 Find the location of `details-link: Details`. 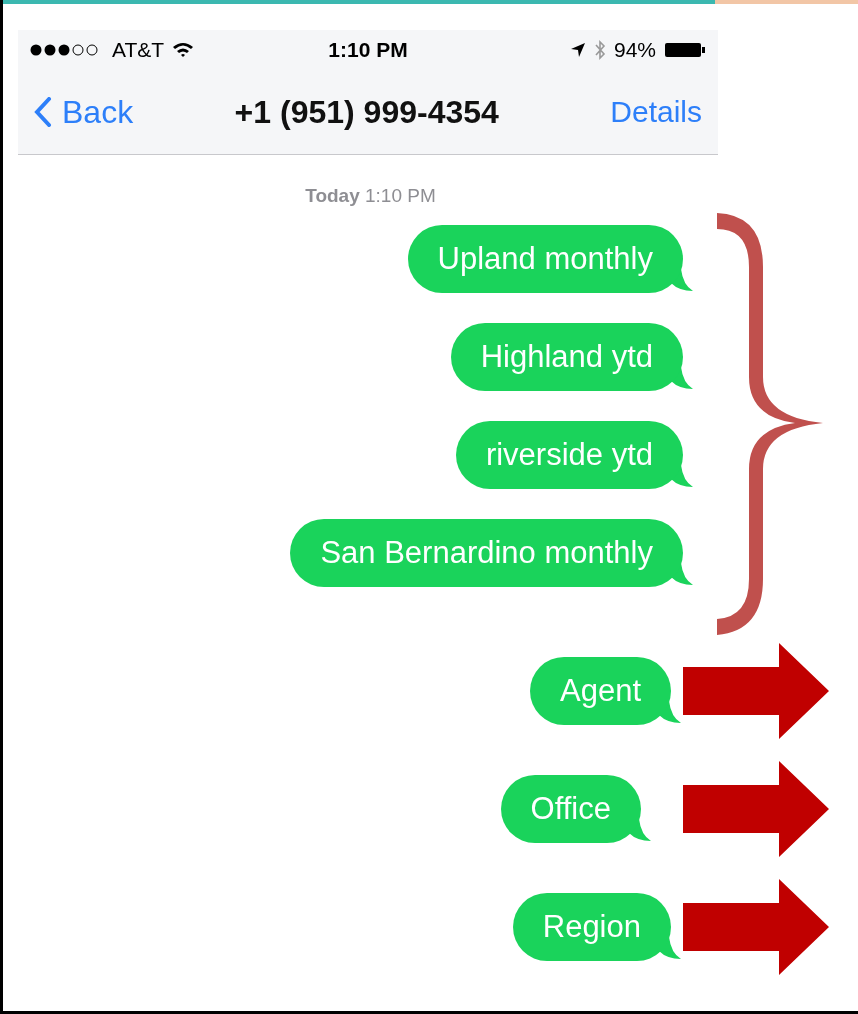

details-link: Details is located at coordinates (656, 112).